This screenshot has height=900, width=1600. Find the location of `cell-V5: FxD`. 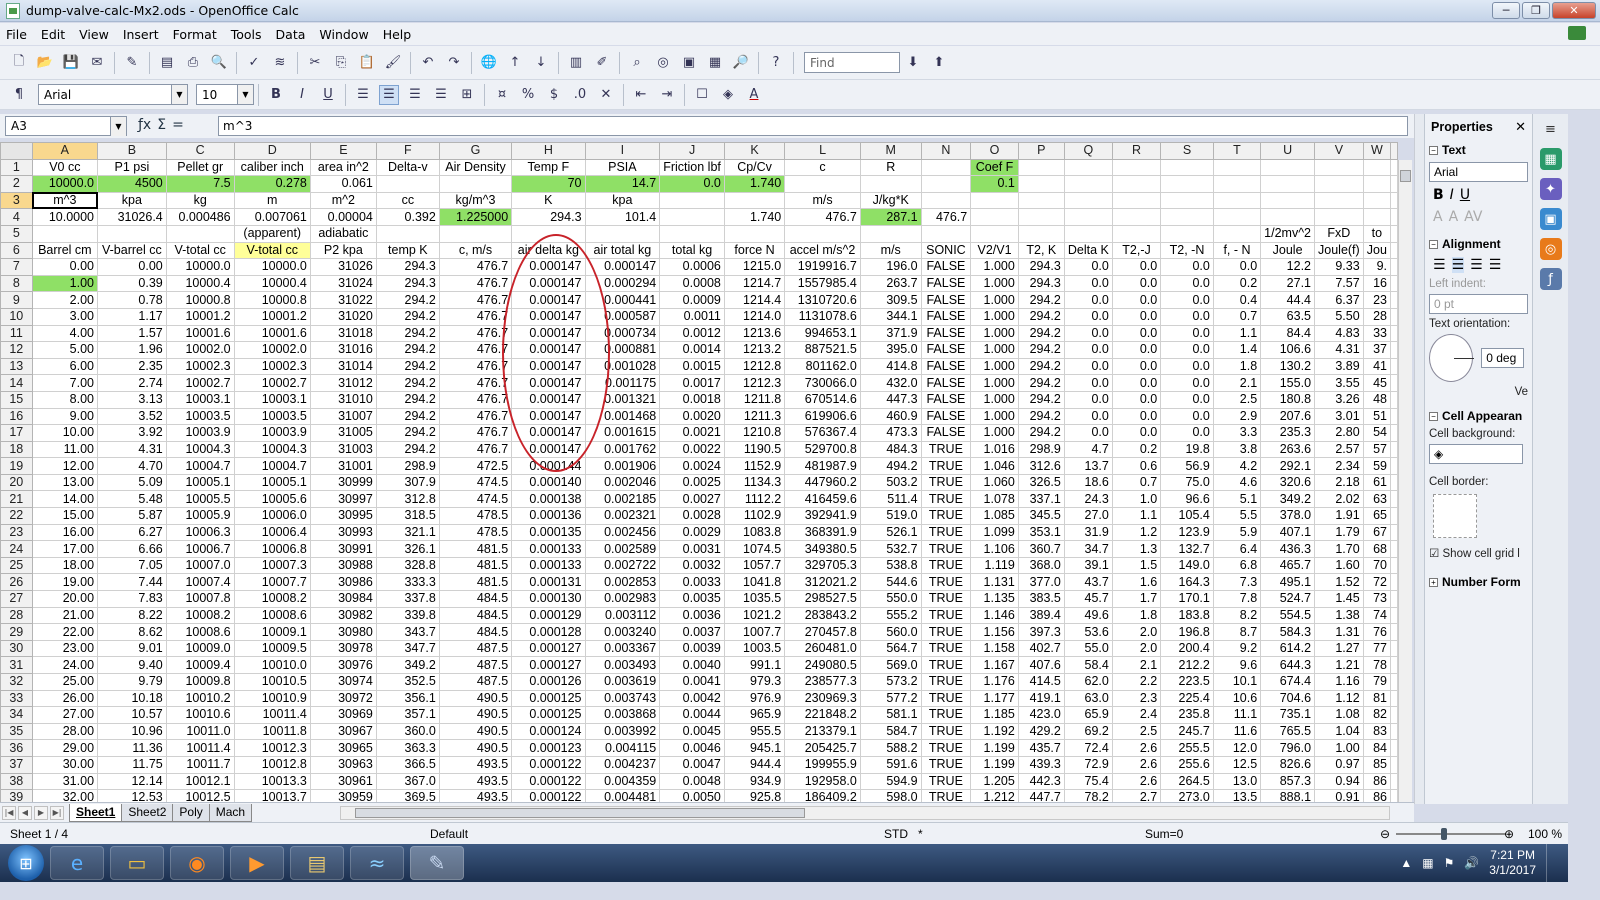

cell-V5: FxD is located at coordinates (1339, 233).